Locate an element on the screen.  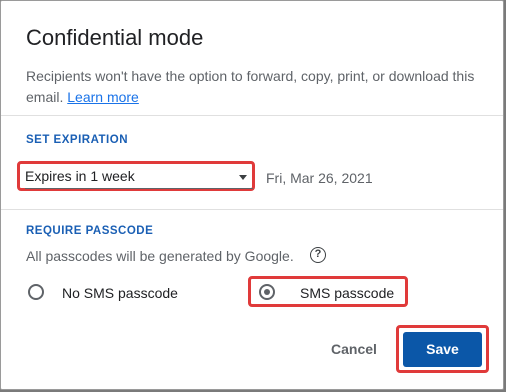
sms-passcode-radio is located at coordinates (267, 292).